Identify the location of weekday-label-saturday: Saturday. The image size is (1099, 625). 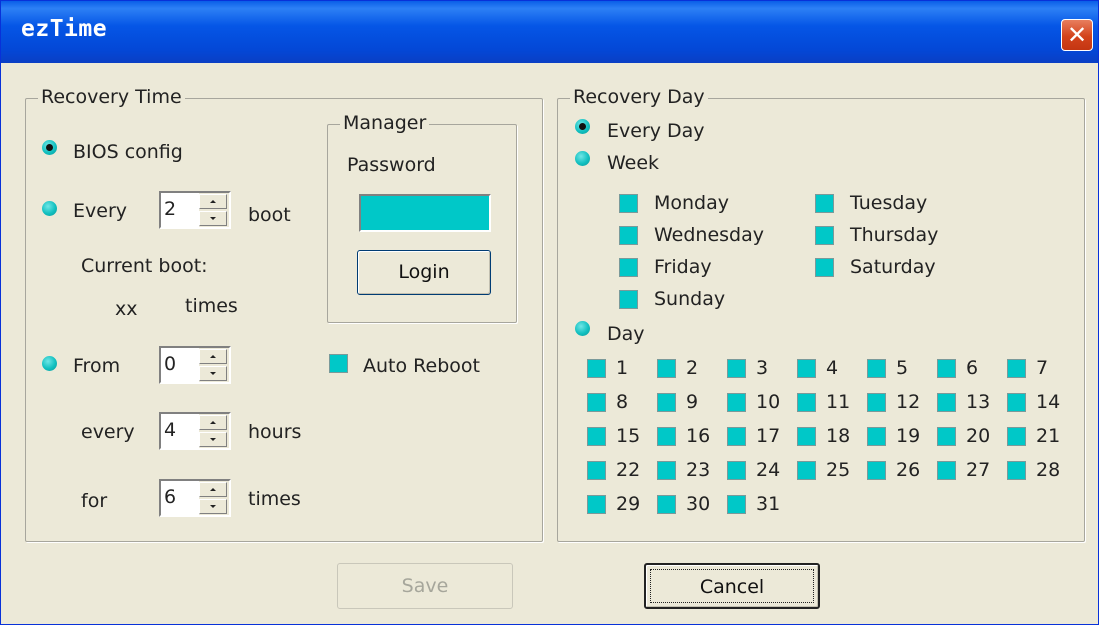
(893, 267).